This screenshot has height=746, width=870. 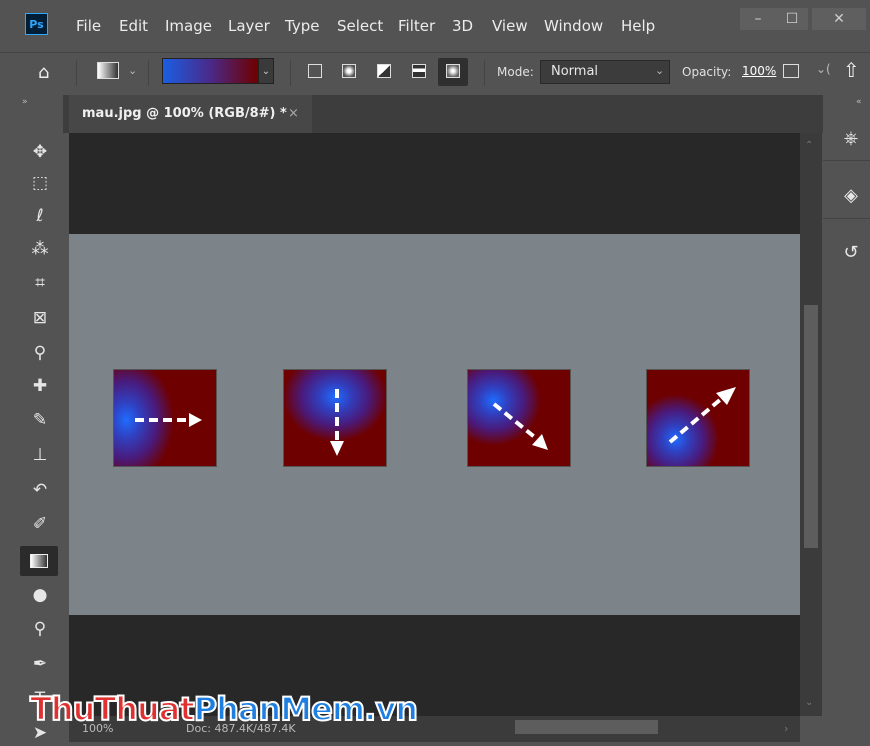 I want to click on gradient-picker, so click(x=210, y=71).